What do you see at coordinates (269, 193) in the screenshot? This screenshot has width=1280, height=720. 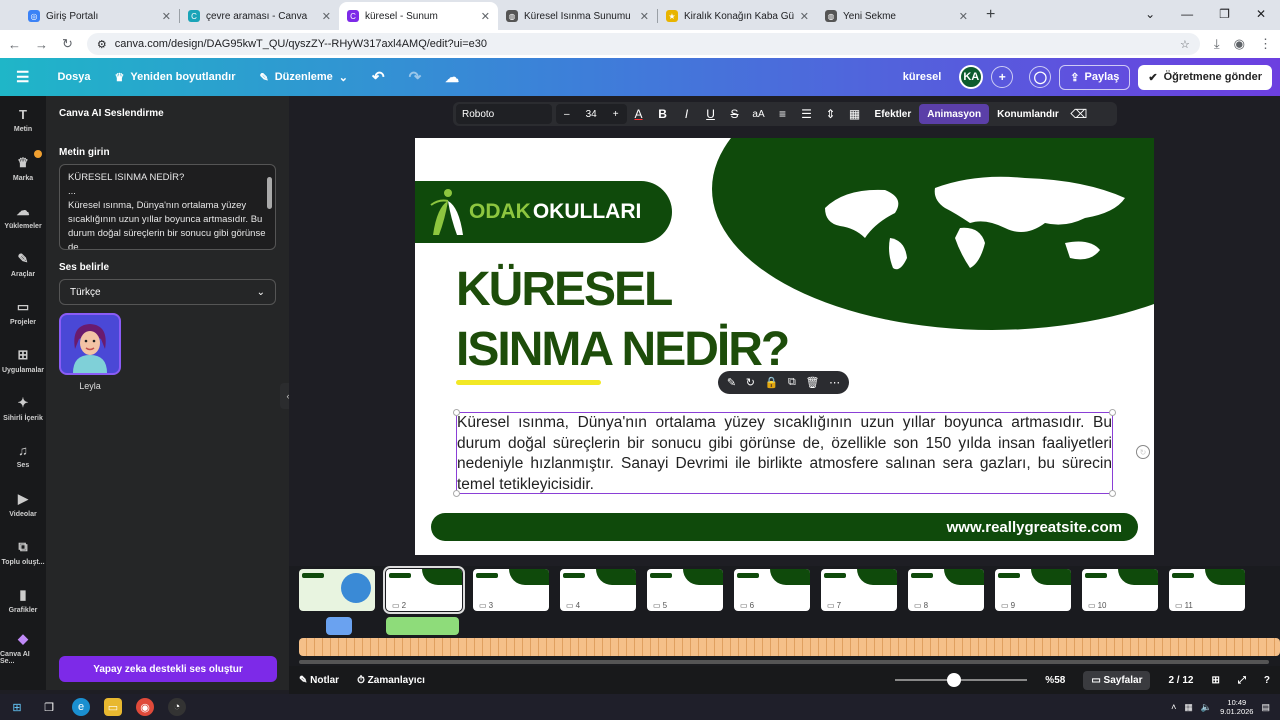 I see `textarea-scrollbar` at bounding box center [269, 193].